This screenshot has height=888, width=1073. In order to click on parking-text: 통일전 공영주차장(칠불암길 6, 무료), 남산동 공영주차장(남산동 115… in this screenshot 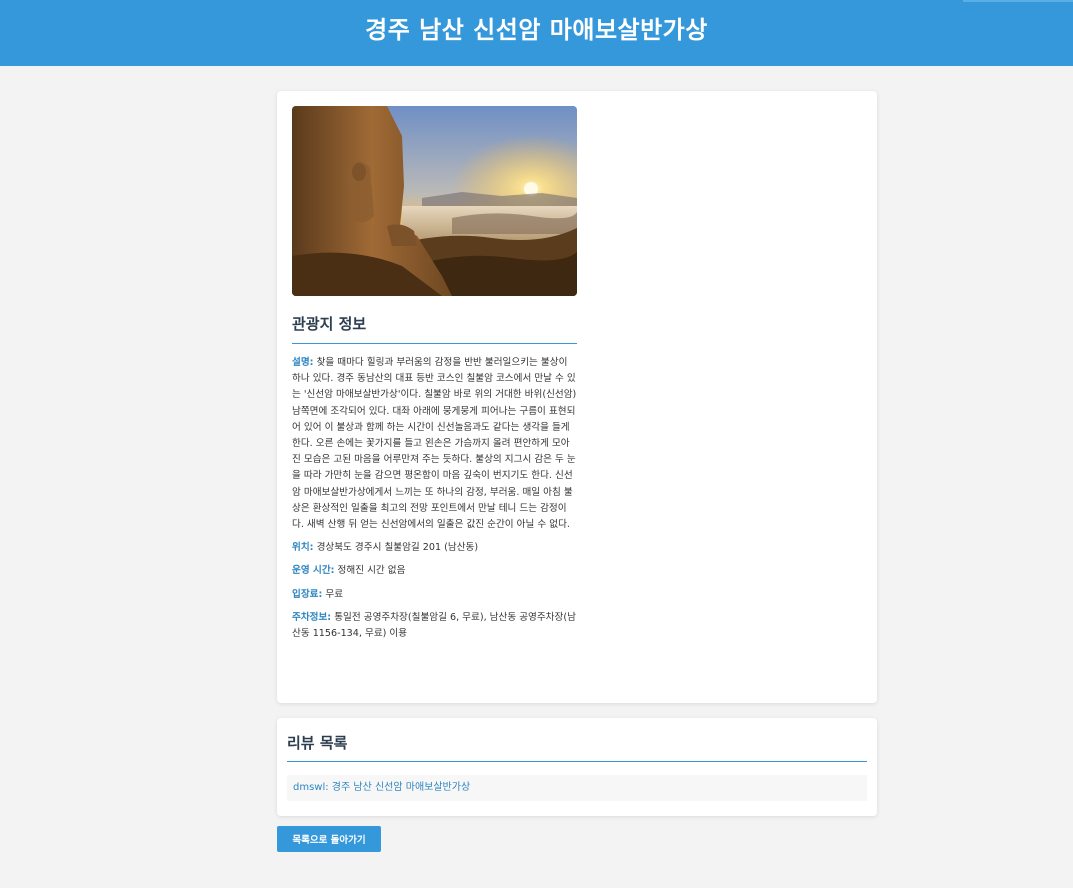, I will do `click(434, 625)`.